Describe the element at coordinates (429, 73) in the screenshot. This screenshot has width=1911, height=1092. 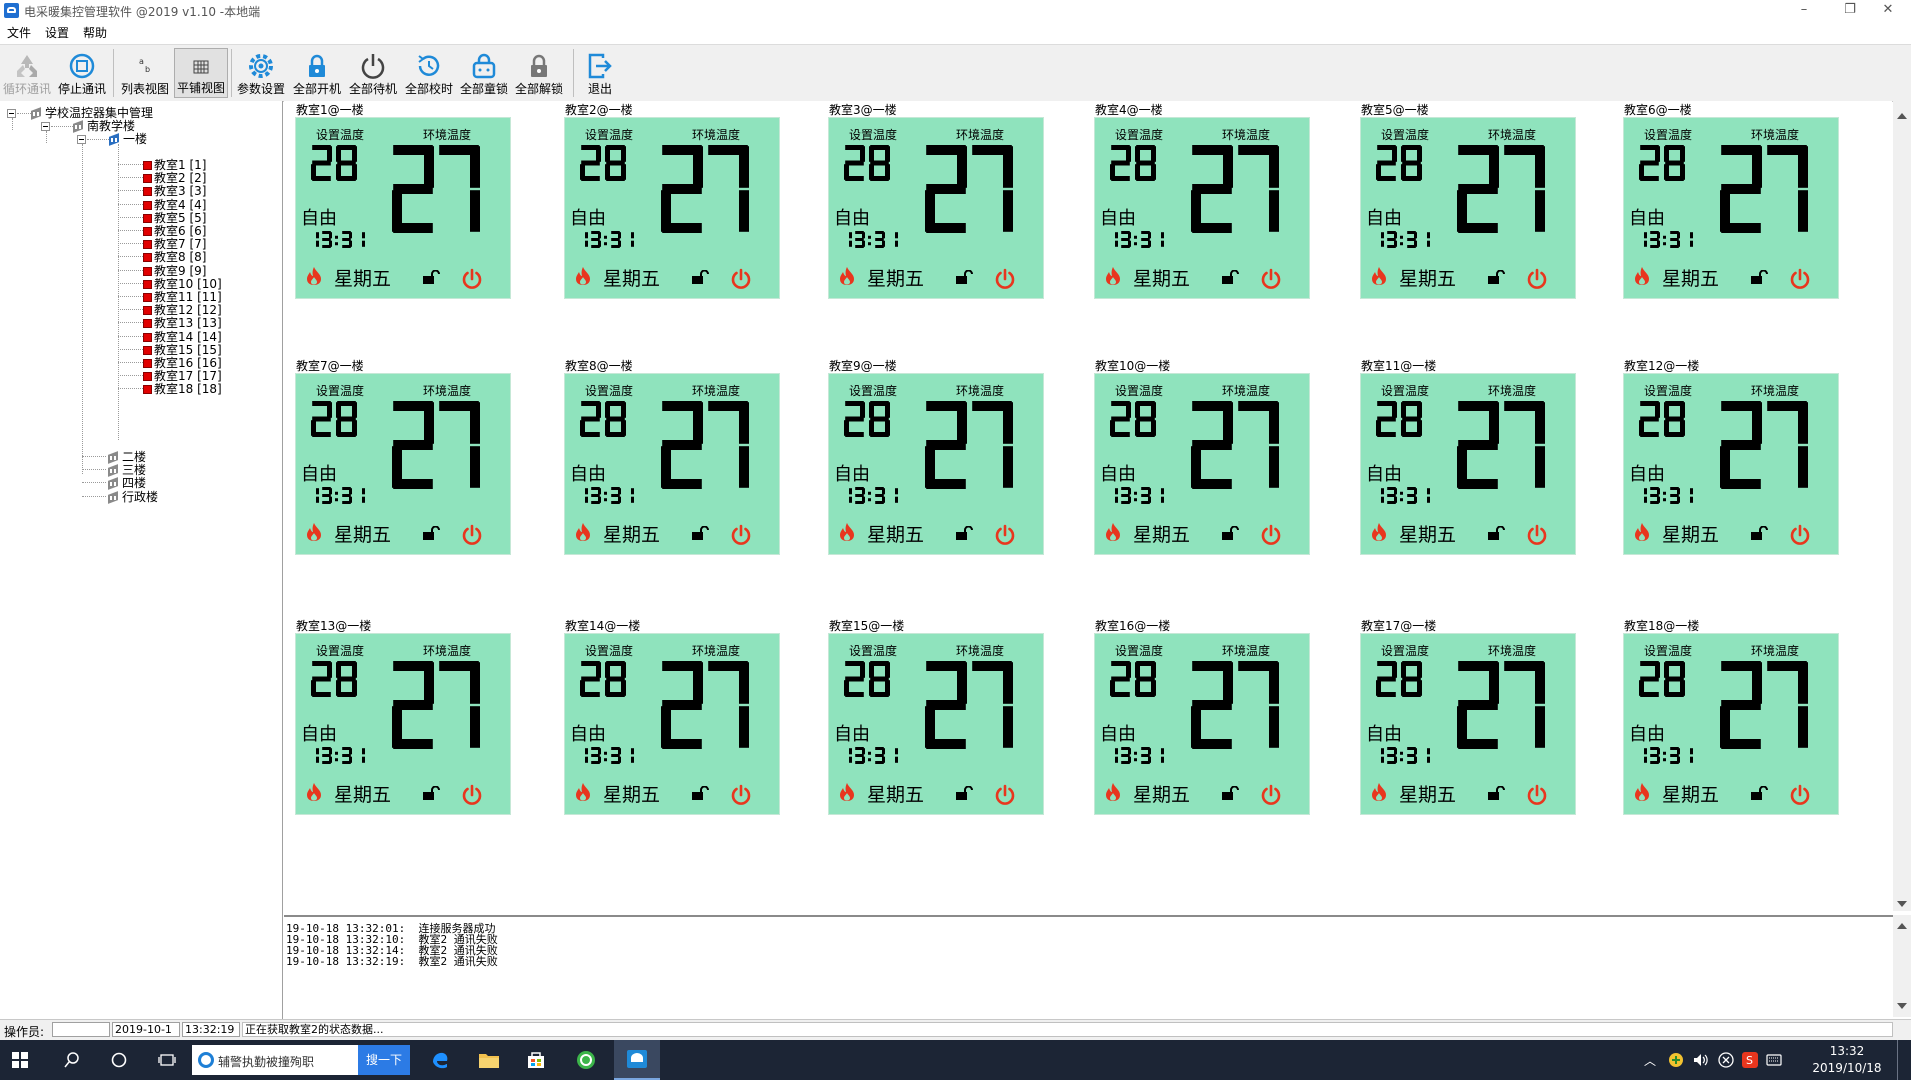
I see `all-time-sync-button: 全部校时` at that location.